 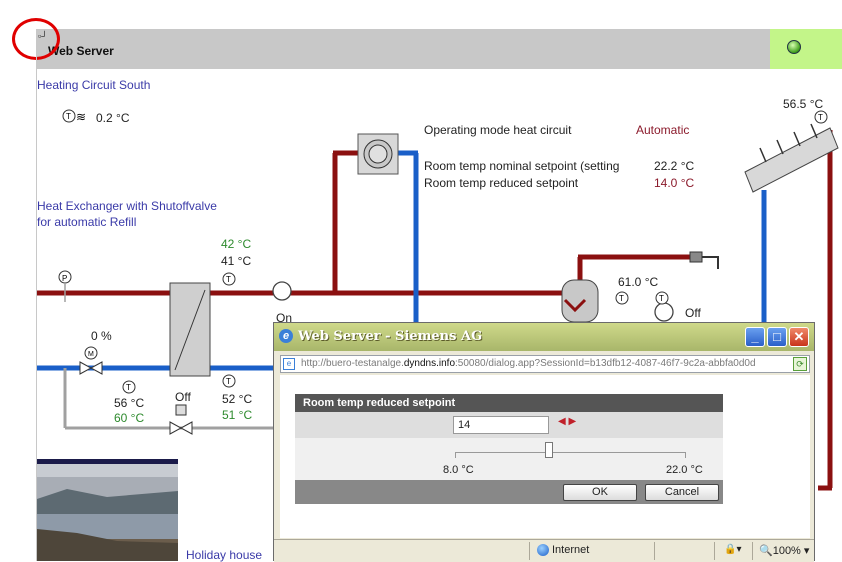 I want to click on zoom-control: 🔍100% ▾, so click(x=784, y=550).